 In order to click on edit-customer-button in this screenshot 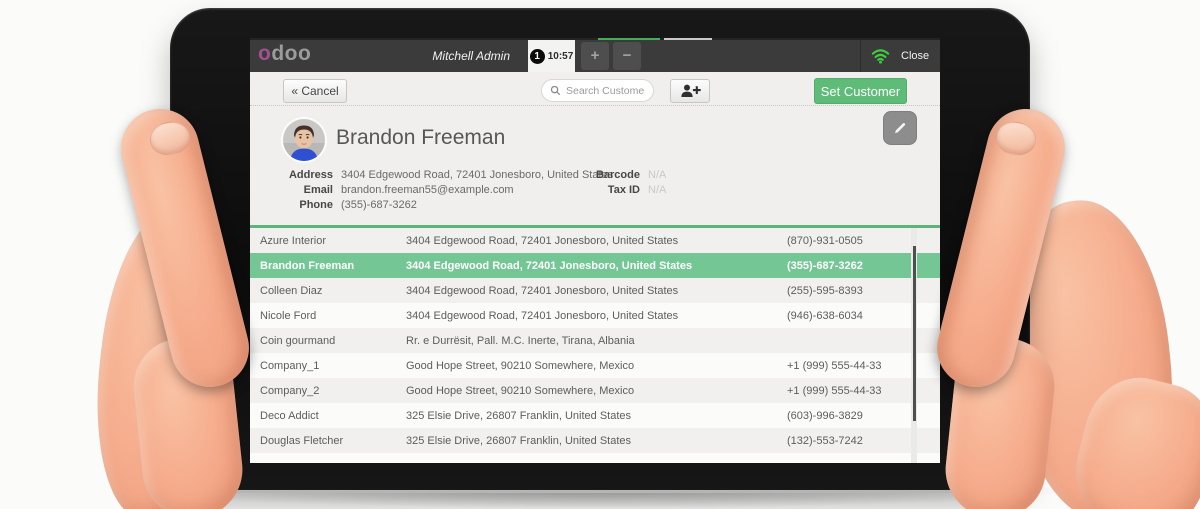, I will do `click(900, 128)`.